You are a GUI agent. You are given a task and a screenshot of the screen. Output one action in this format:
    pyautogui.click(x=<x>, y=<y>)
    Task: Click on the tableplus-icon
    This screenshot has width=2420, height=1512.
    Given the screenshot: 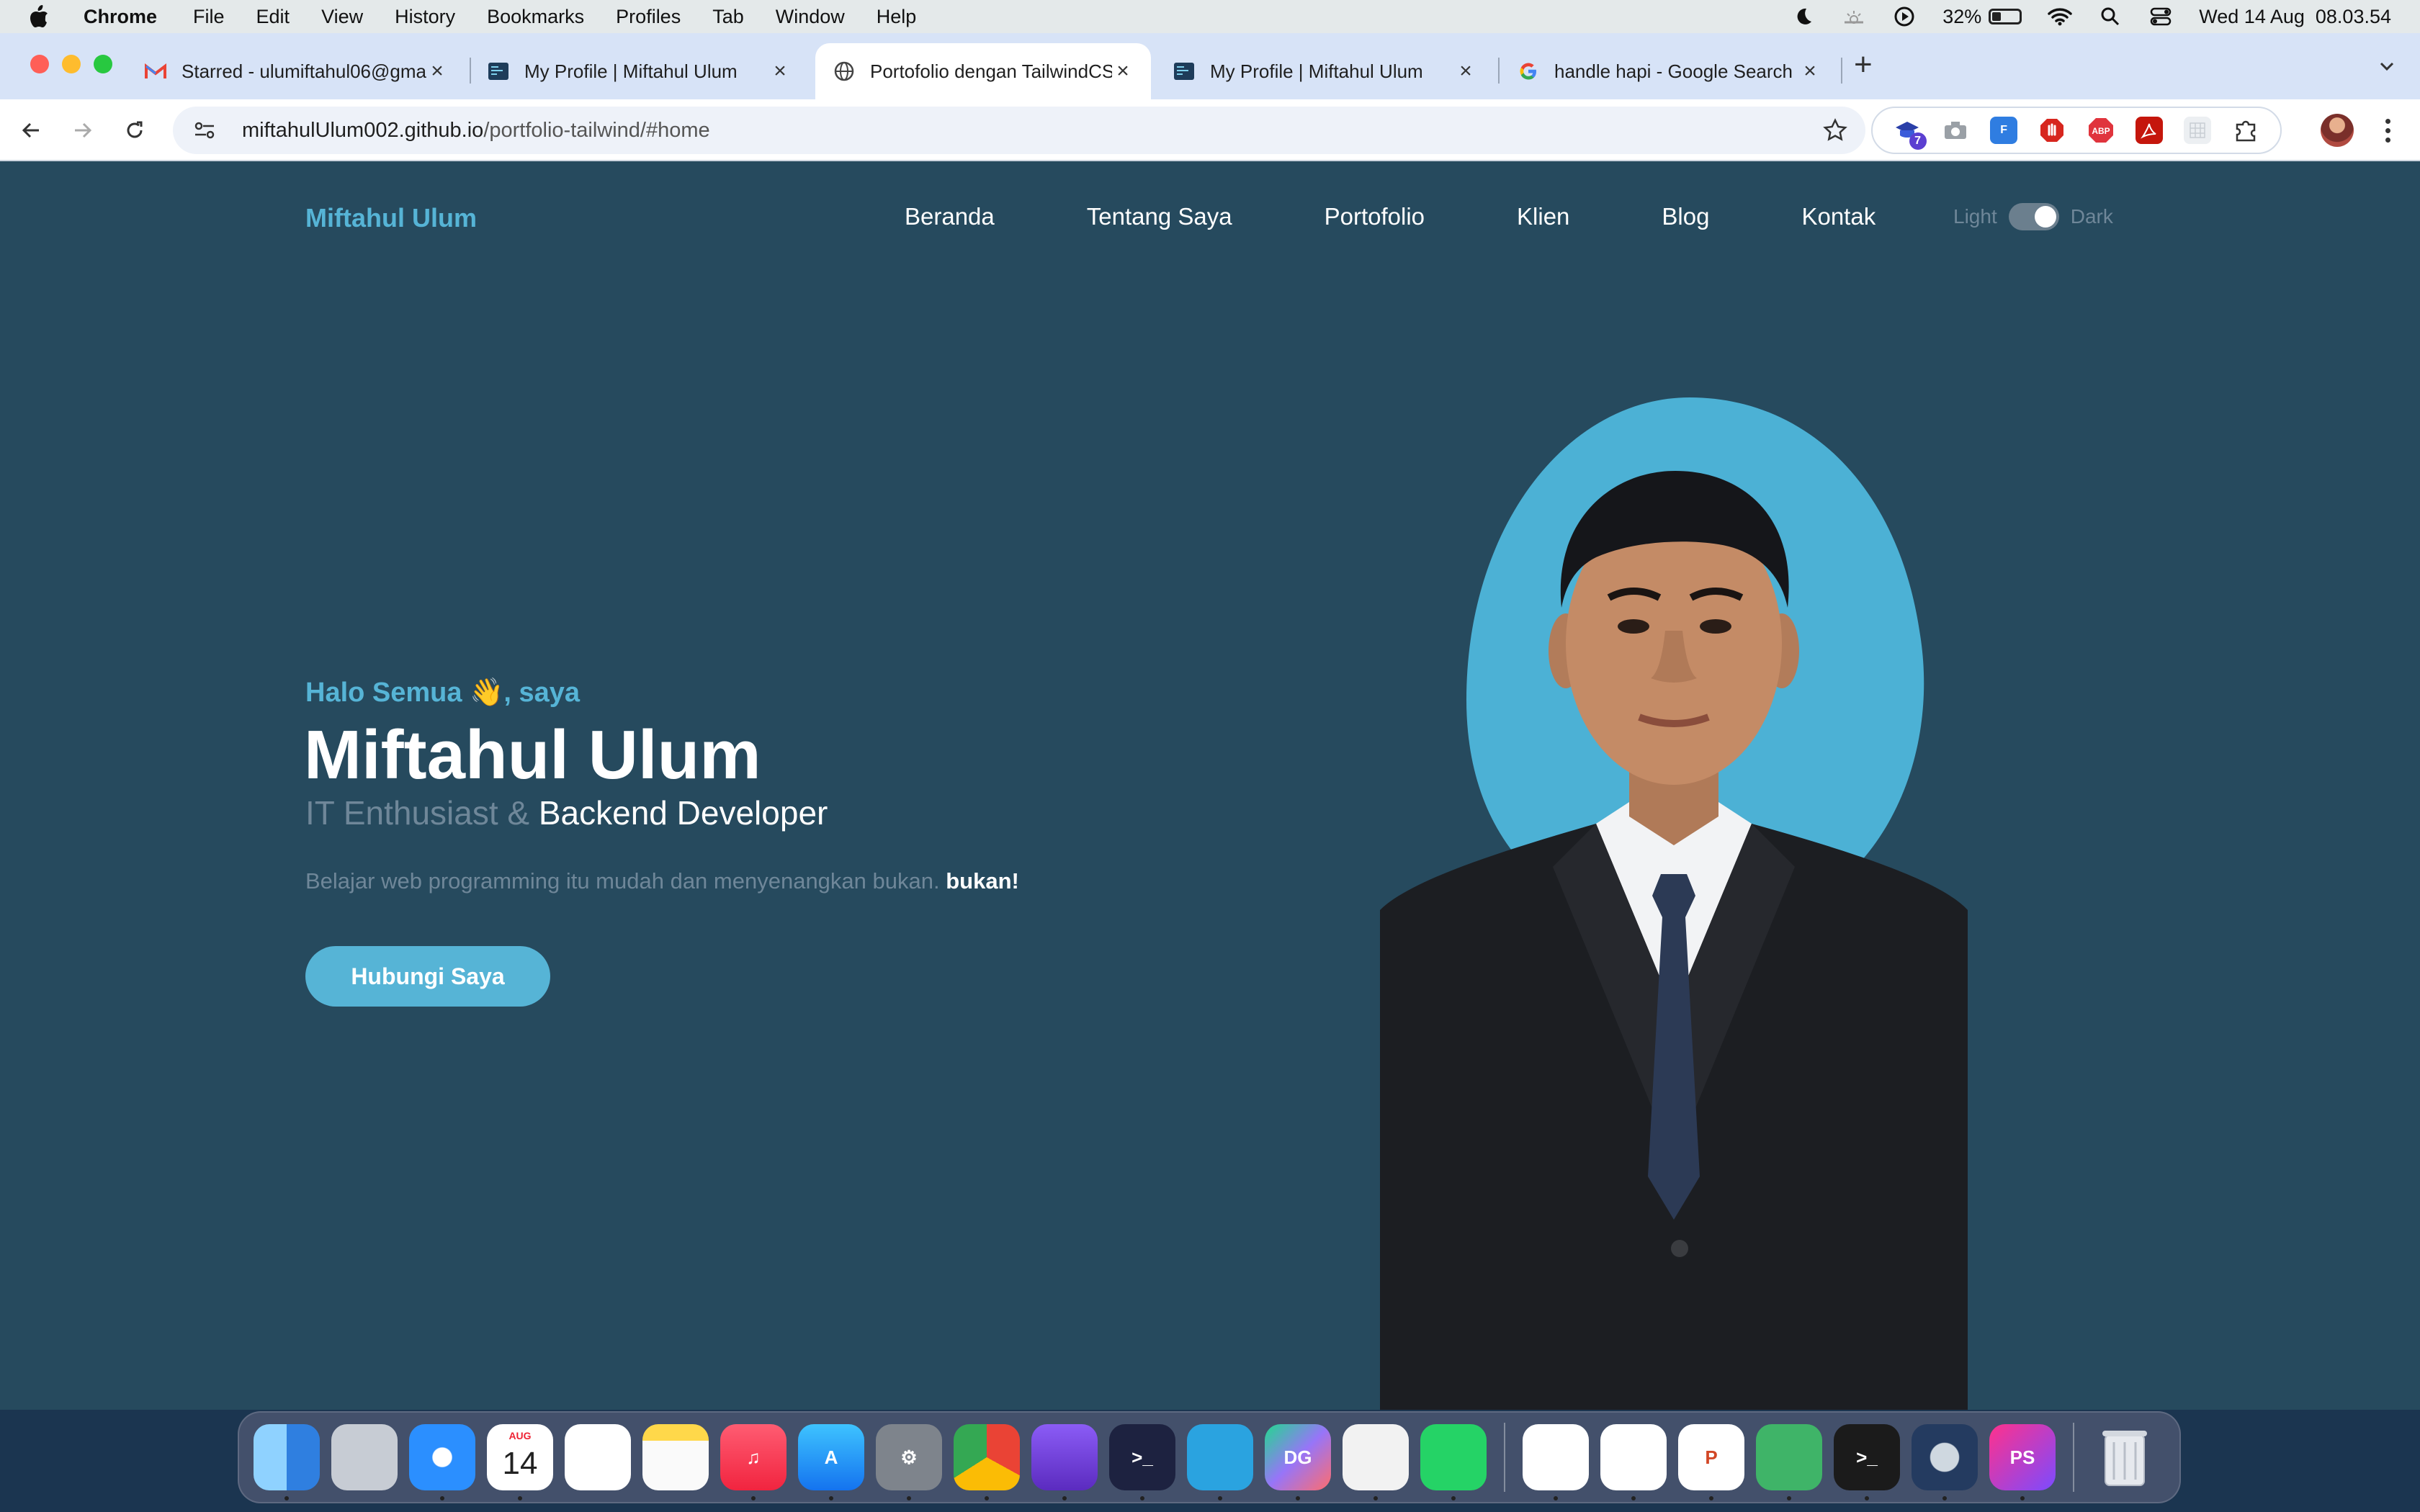 What is the action you would take?
    pyautogui.click(x=1789, y=1462)
    